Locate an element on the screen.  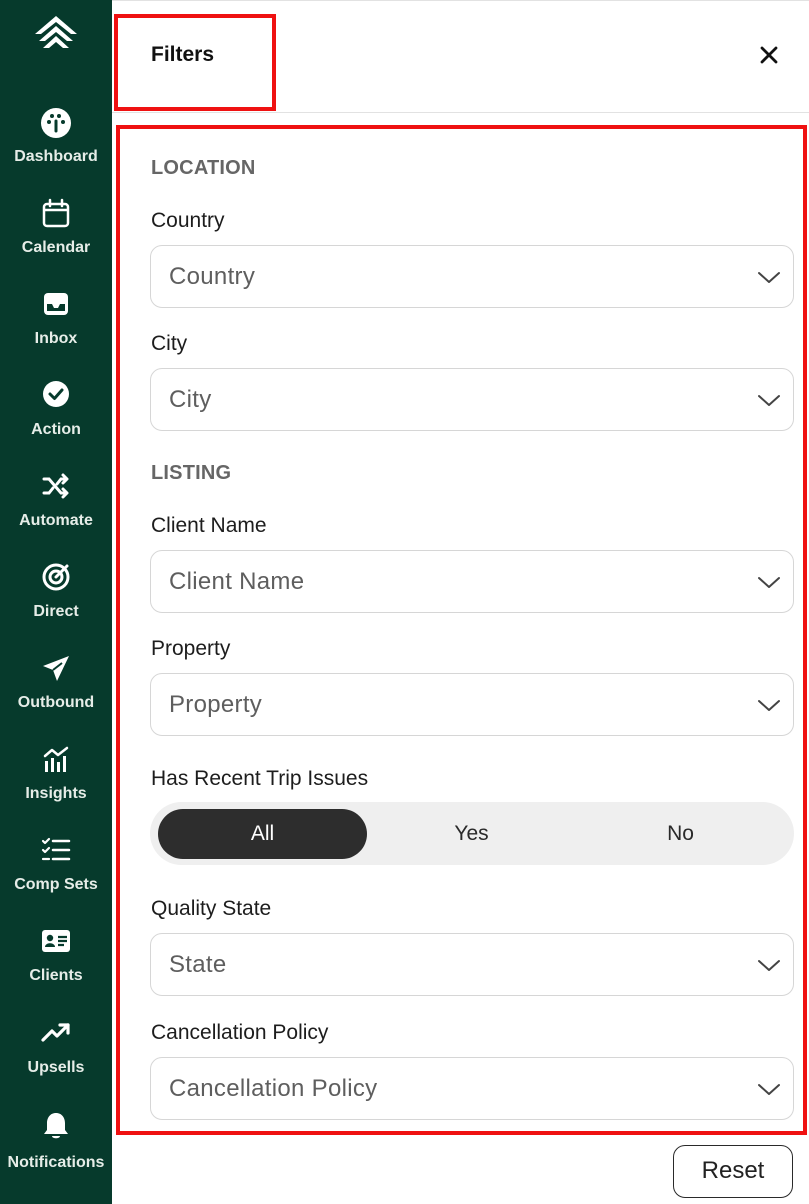
nav-item-comp-sets: Comp Sets is located at coordinates (56, 877).